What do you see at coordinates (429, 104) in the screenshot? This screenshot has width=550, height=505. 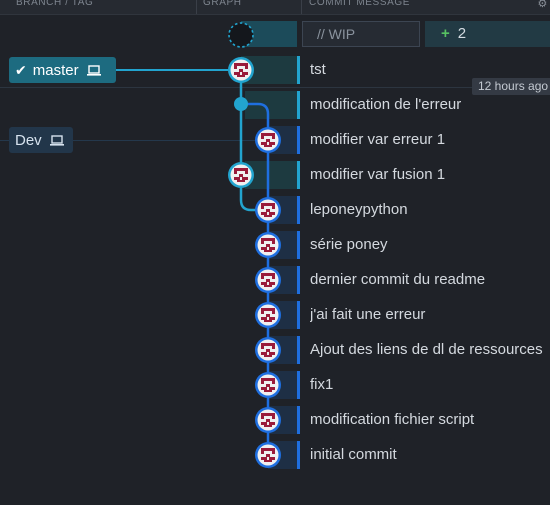 I see `commit-message: modification de l'erreur` at bounding box center [429, 104].